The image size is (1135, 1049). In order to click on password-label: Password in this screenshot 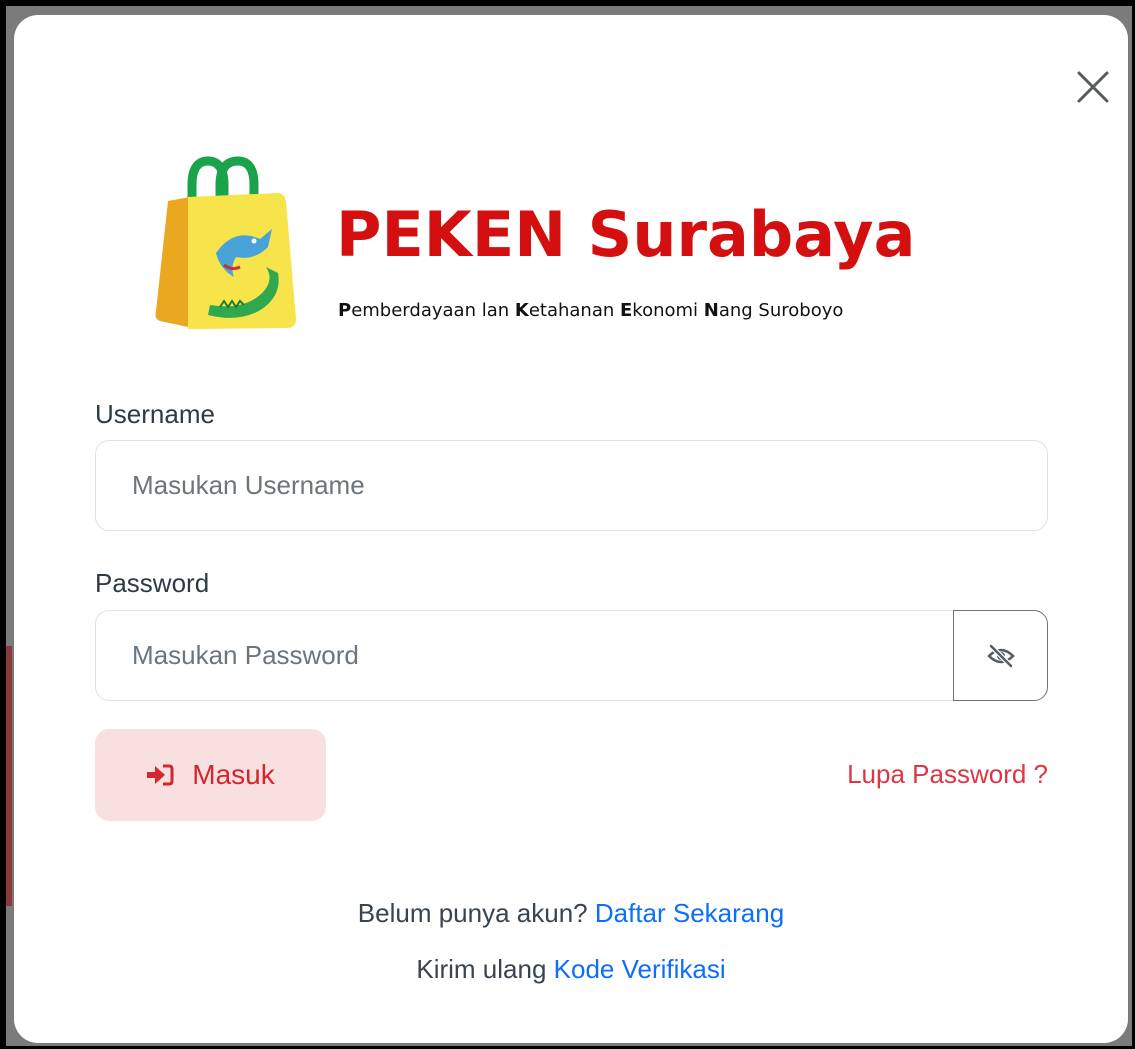, I will do `click(152, 583)`.